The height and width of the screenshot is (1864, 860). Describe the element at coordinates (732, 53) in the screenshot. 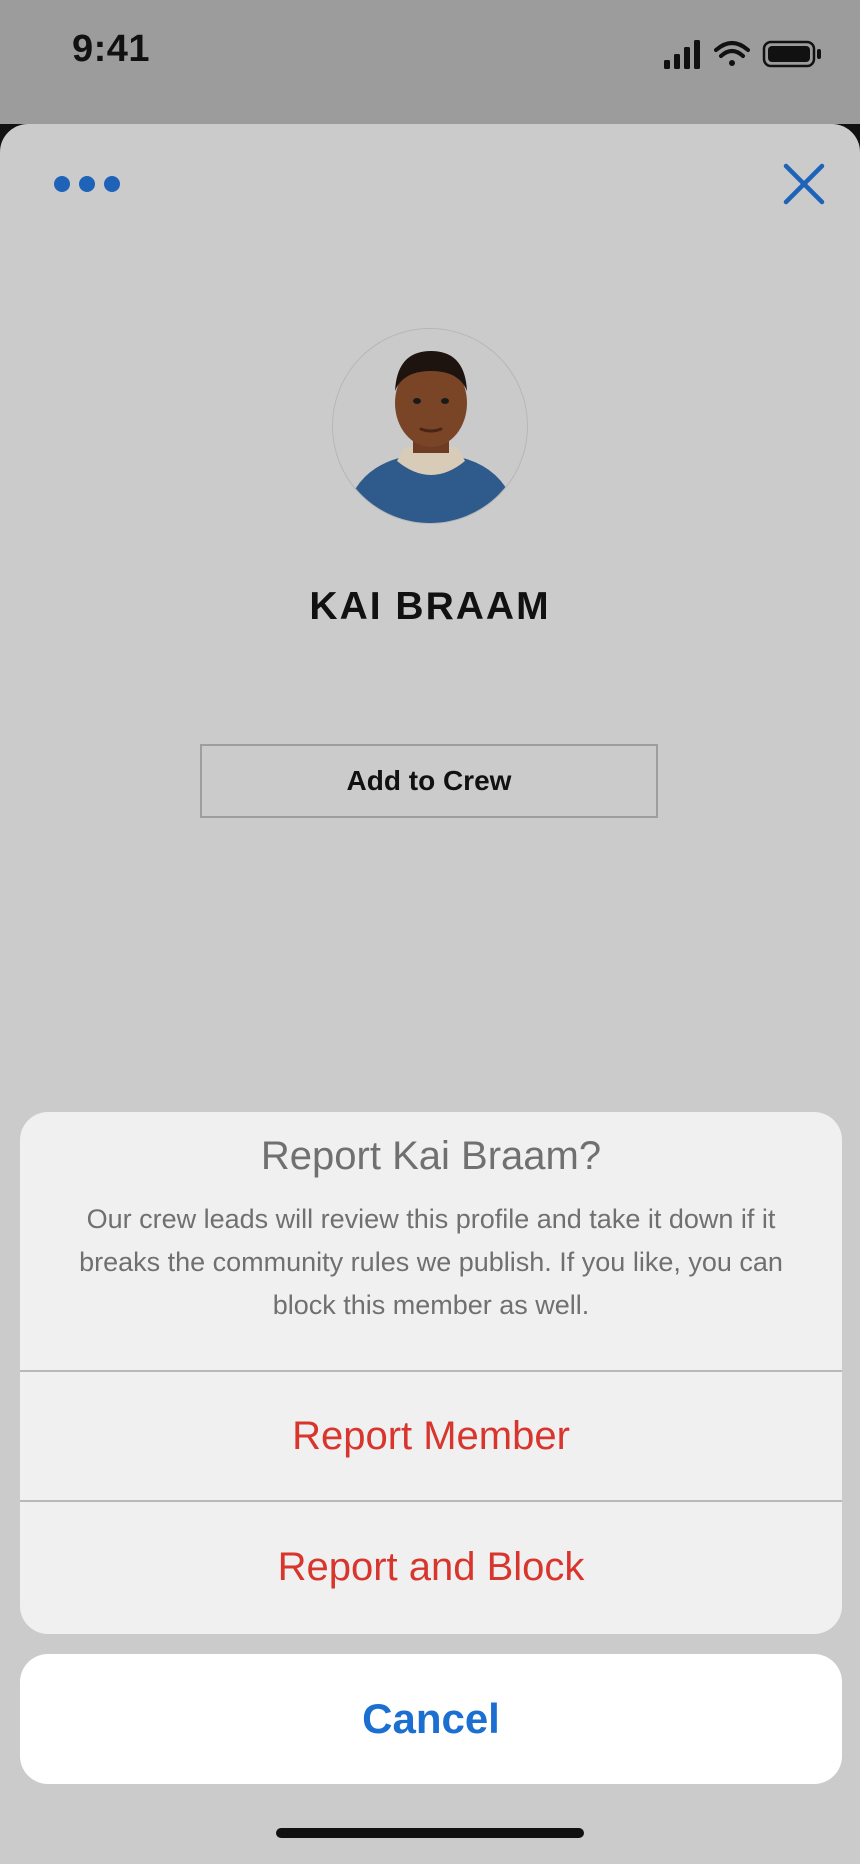

I see `wifi-icon` at that location.